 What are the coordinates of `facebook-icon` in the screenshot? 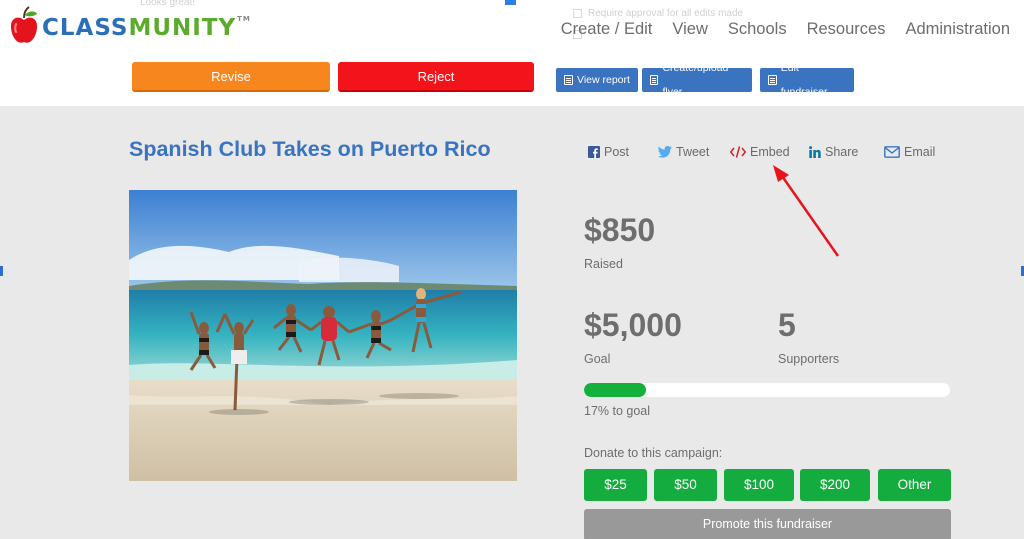 It's located at (594, 152).